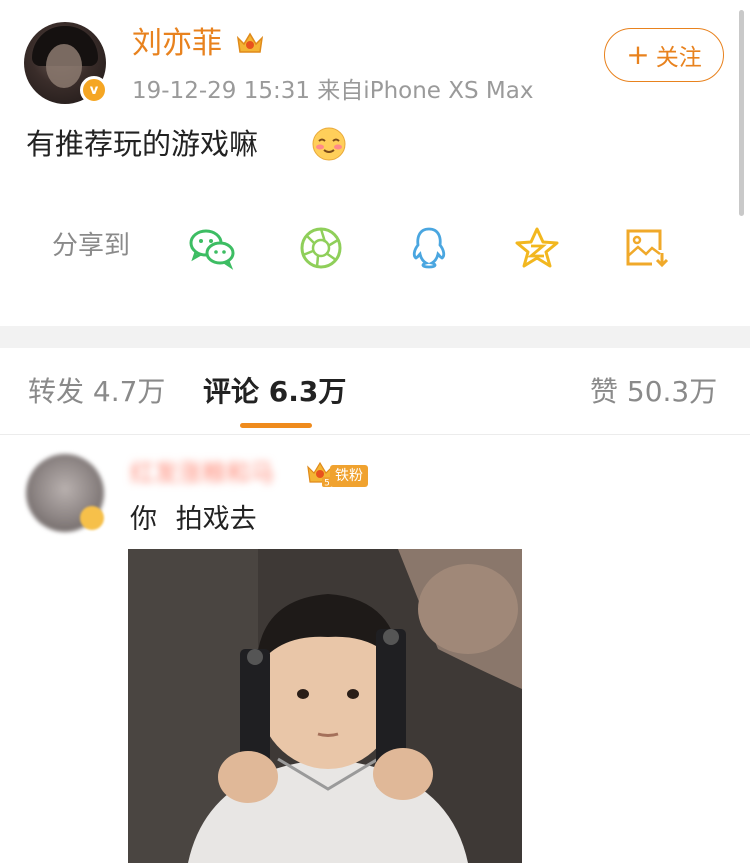 The image size is (750, 863). What do you see at coordinates (96, 392) in the screenshot?
I see `tab-reposts: 转发 4.7万` at bounding box center [96, 392].